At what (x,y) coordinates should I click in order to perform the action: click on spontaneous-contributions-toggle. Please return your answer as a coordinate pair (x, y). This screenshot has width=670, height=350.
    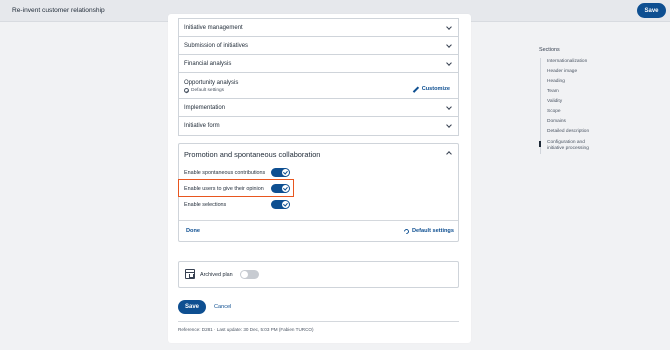
    Looking at the image, I should click on (280, 172).